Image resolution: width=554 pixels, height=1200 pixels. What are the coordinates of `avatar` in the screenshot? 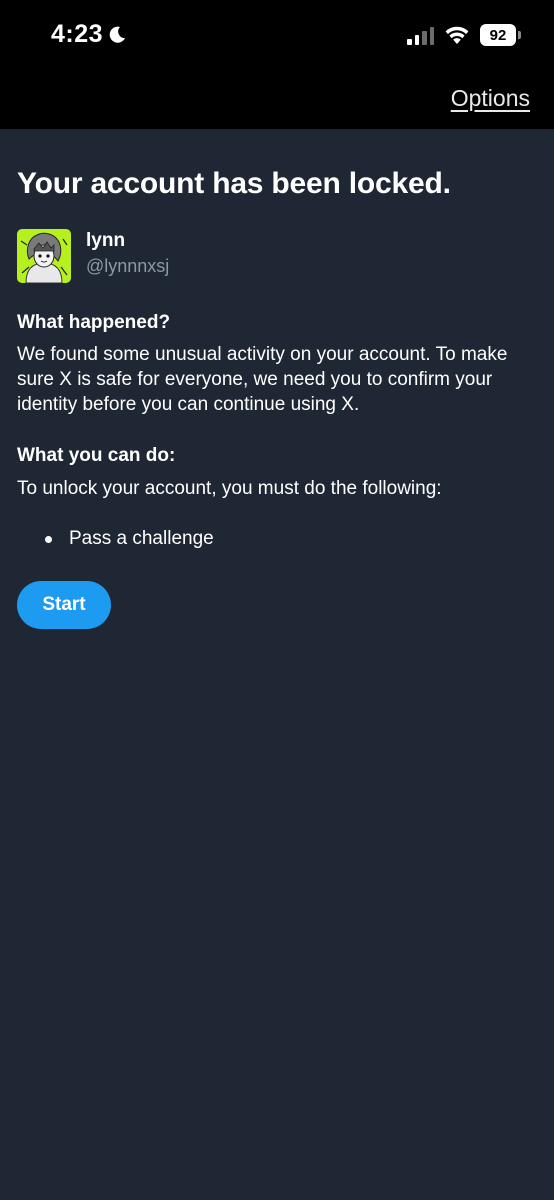 It's located at (44, 256).